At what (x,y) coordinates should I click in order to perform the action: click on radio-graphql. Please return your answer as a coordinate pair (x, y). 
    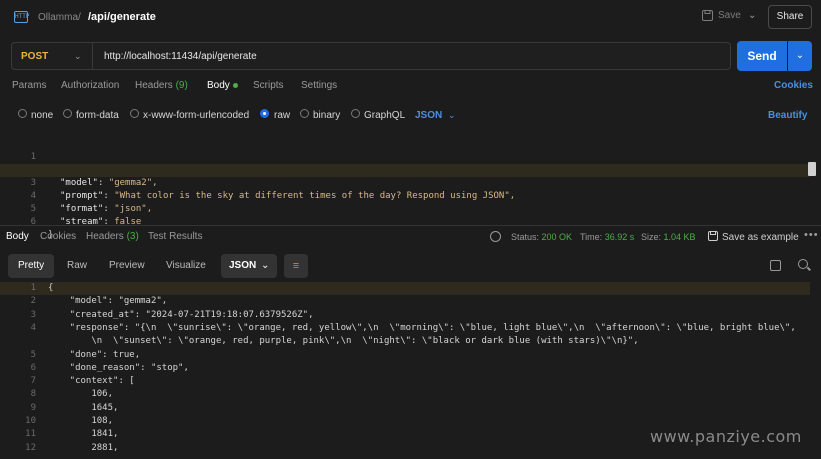
    Looking at the image, I should click on (355, 113).